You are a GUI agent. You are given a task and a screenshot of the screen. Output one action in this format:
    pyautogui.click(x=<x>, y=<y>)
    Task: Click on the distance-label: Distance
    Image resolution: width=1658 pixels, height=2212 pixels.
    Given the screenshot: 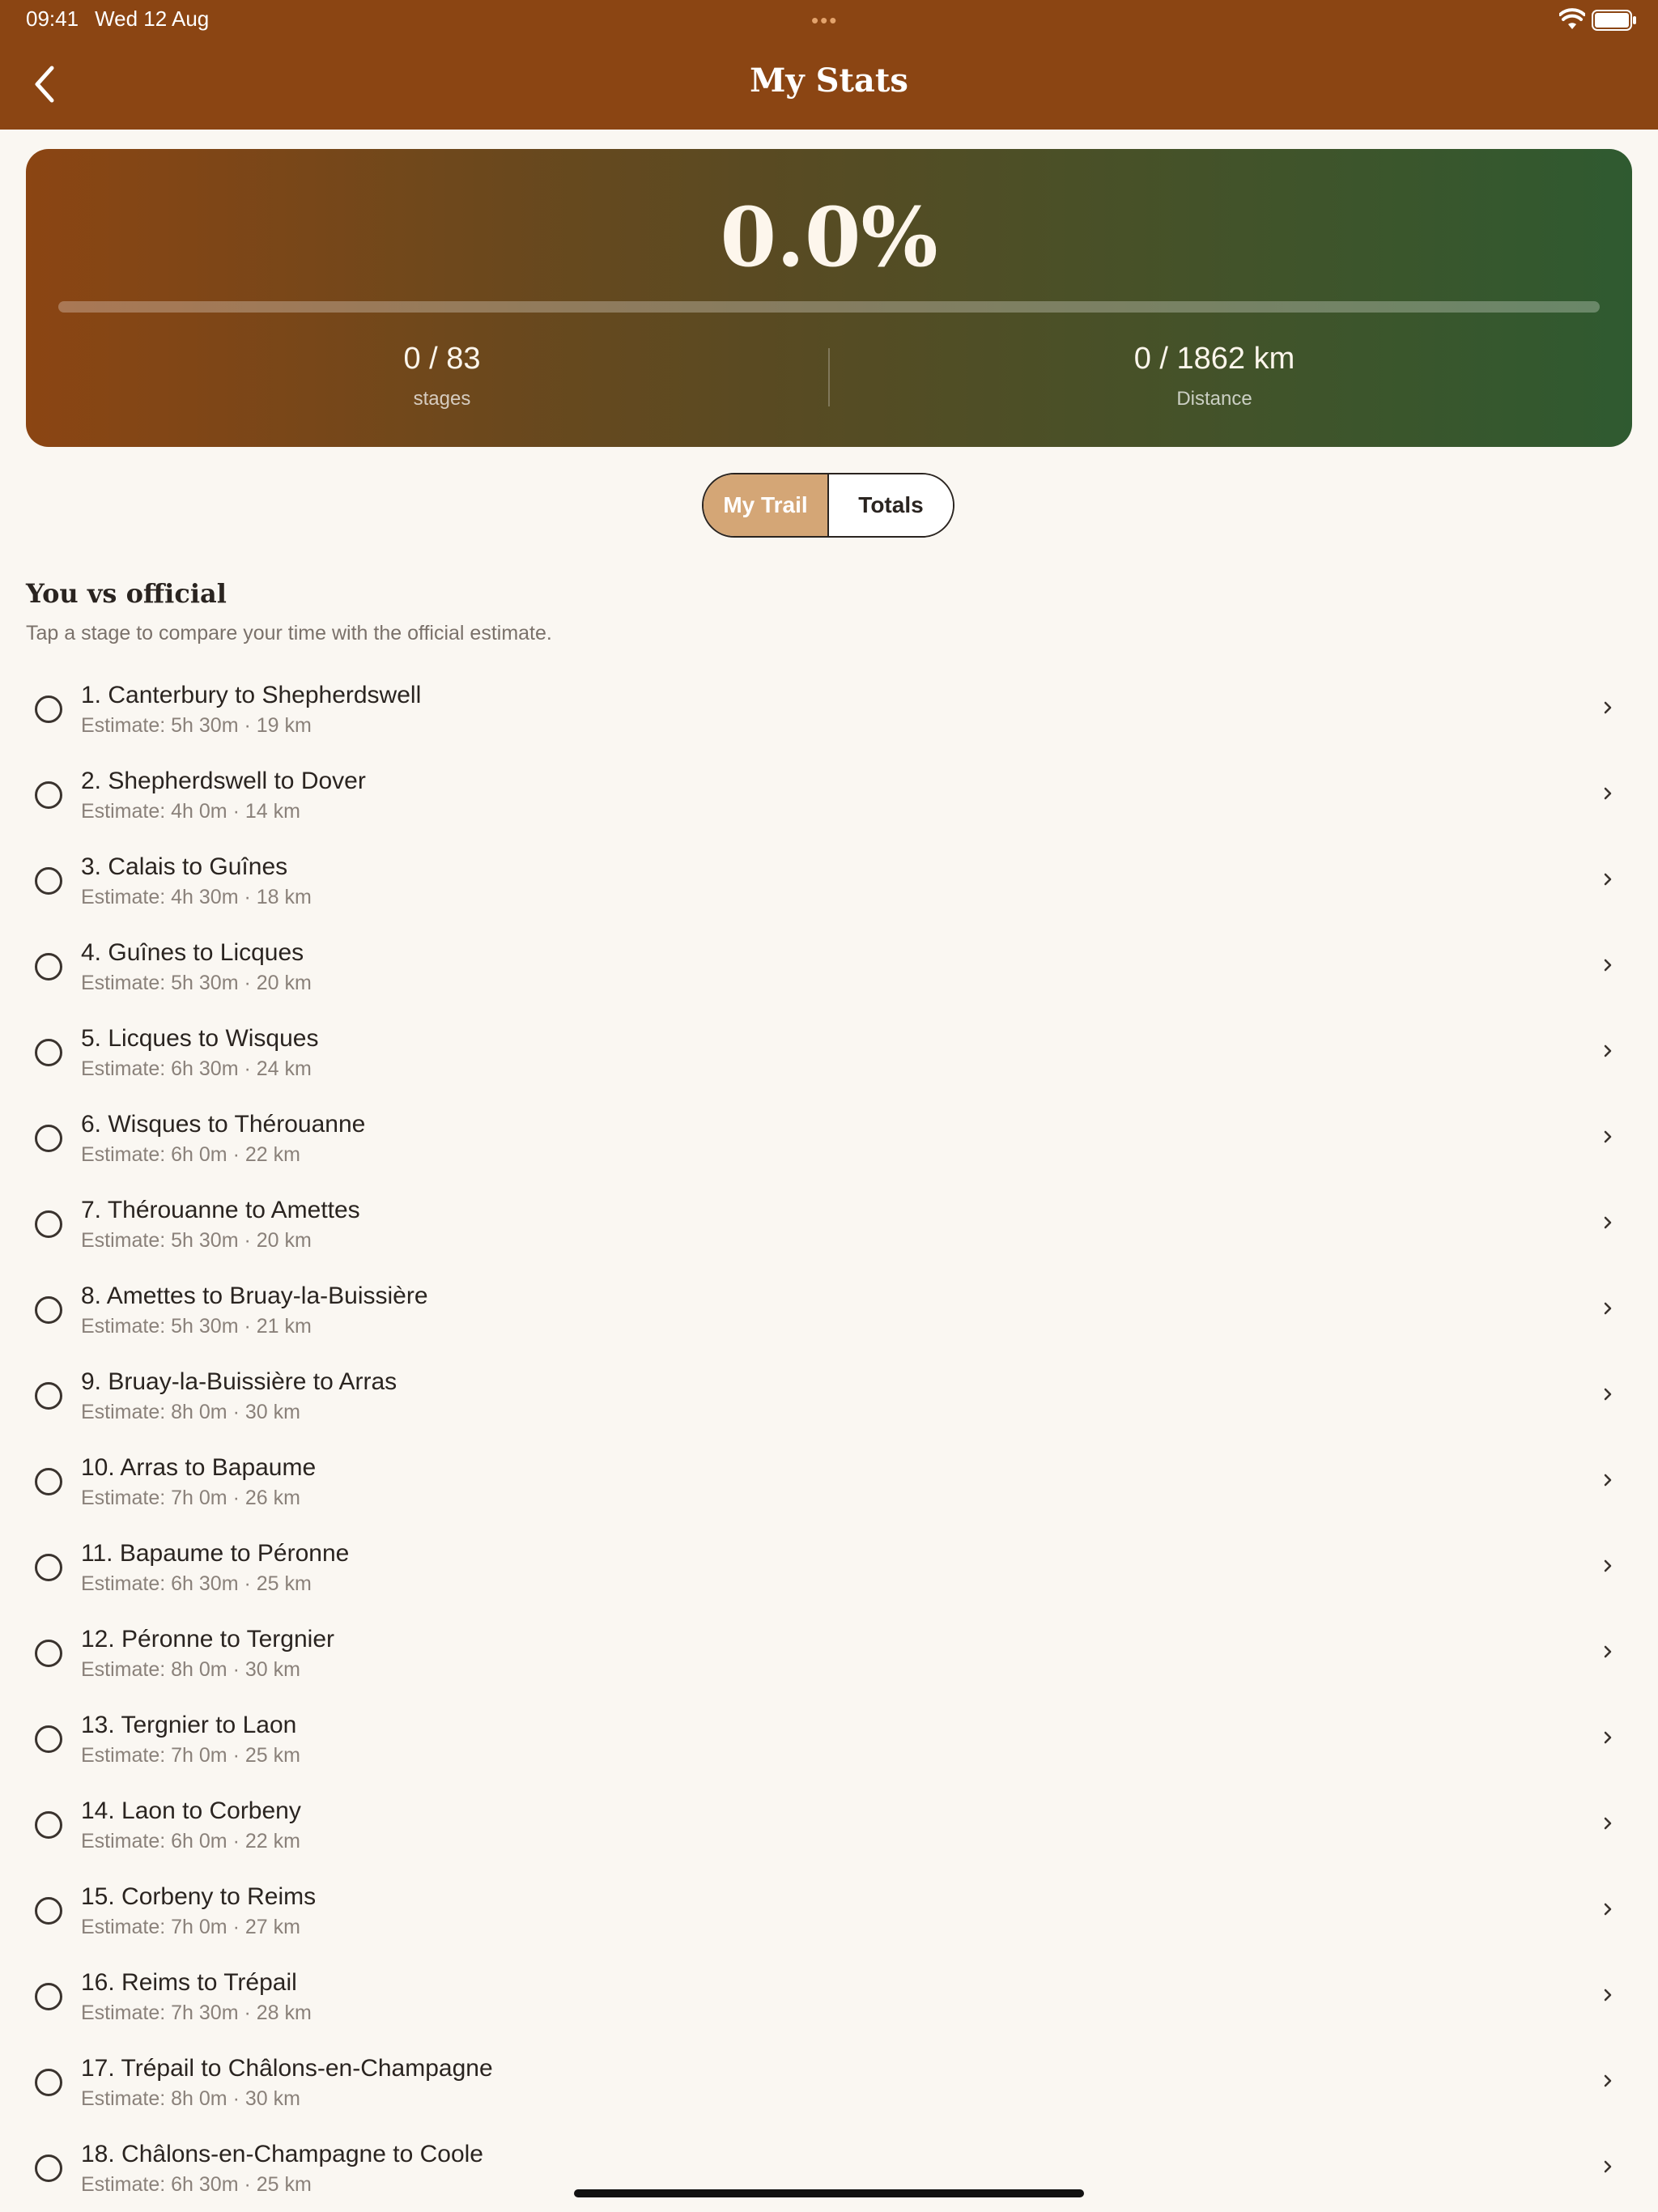 What is the action you would take?
    pyautogui.click(x=1214, y=399)
    